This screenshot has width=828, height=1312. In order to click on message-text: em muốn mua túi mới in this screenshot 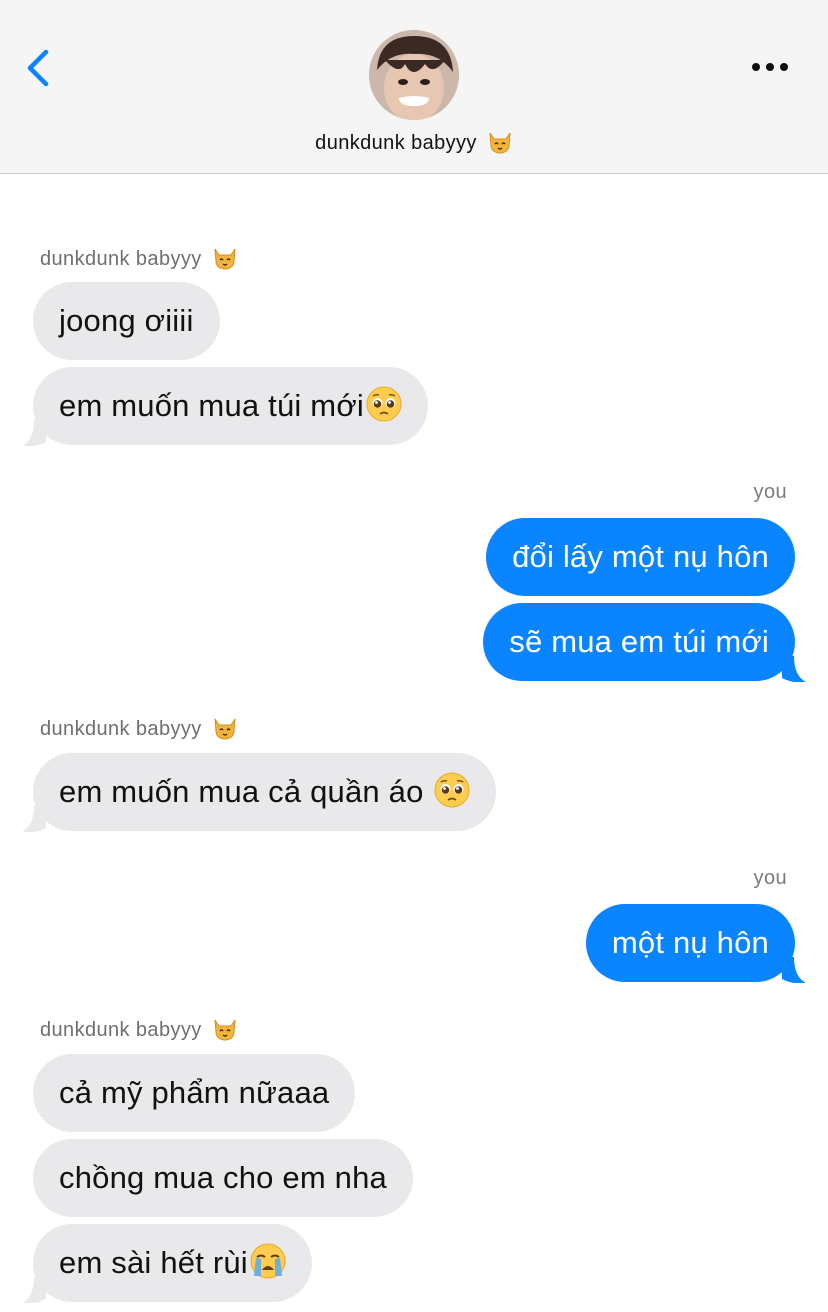, I will do `click(211, 405)`.